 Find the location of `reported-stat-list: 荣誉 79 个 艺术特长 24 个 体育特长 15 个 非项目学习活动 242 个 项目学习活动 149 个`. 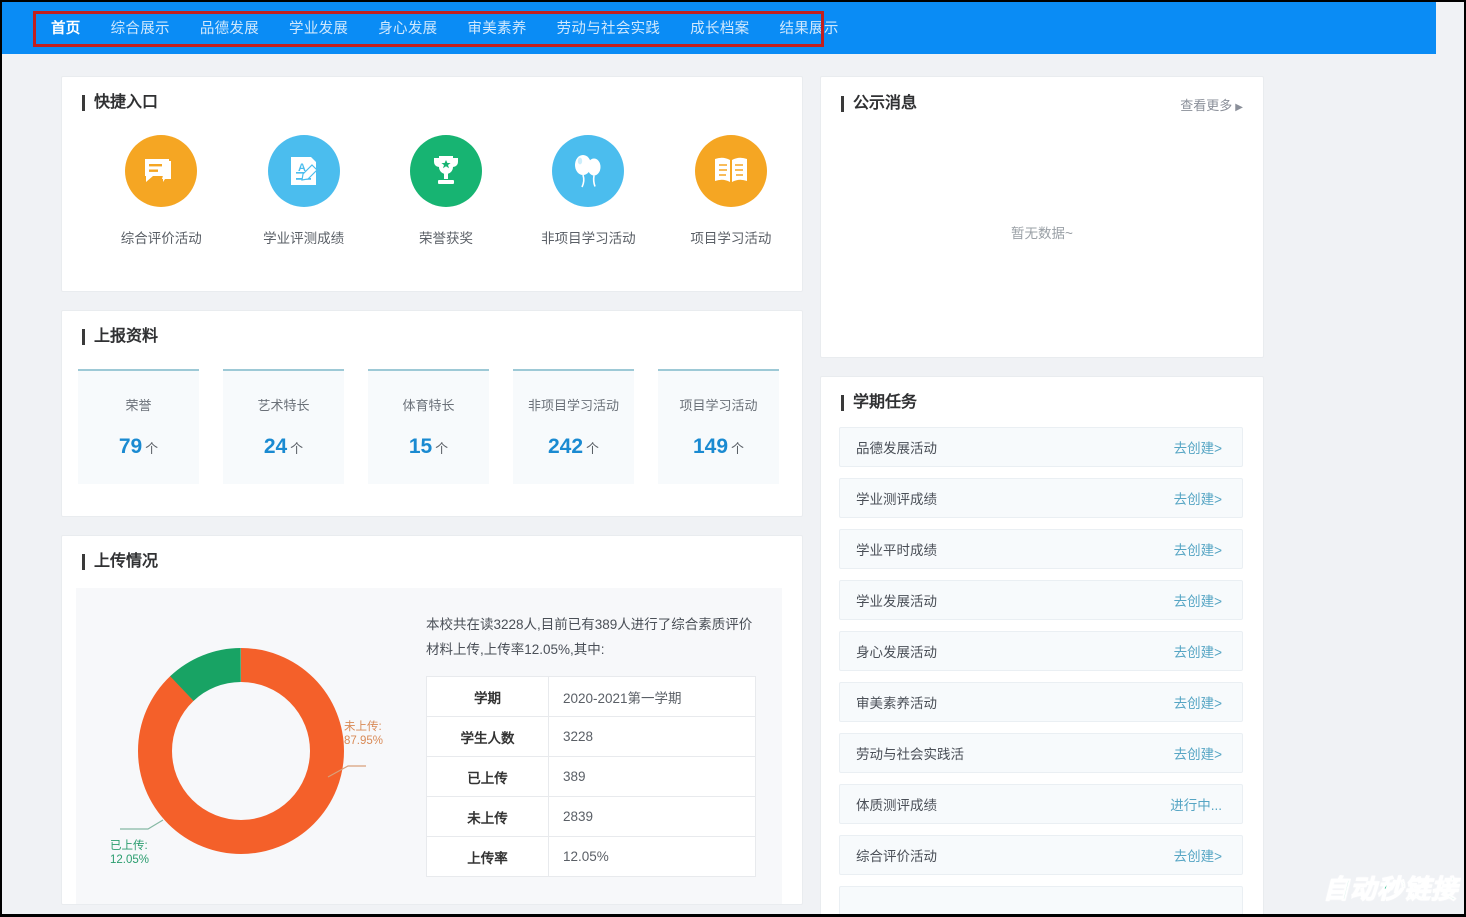

reported-stat-list: 荣誉 79 个 艺术特长 24 个 体育特长 15 个 非项目学习活动 242 个 项目学习活动 149 个 is located at coordinates (432, 415).